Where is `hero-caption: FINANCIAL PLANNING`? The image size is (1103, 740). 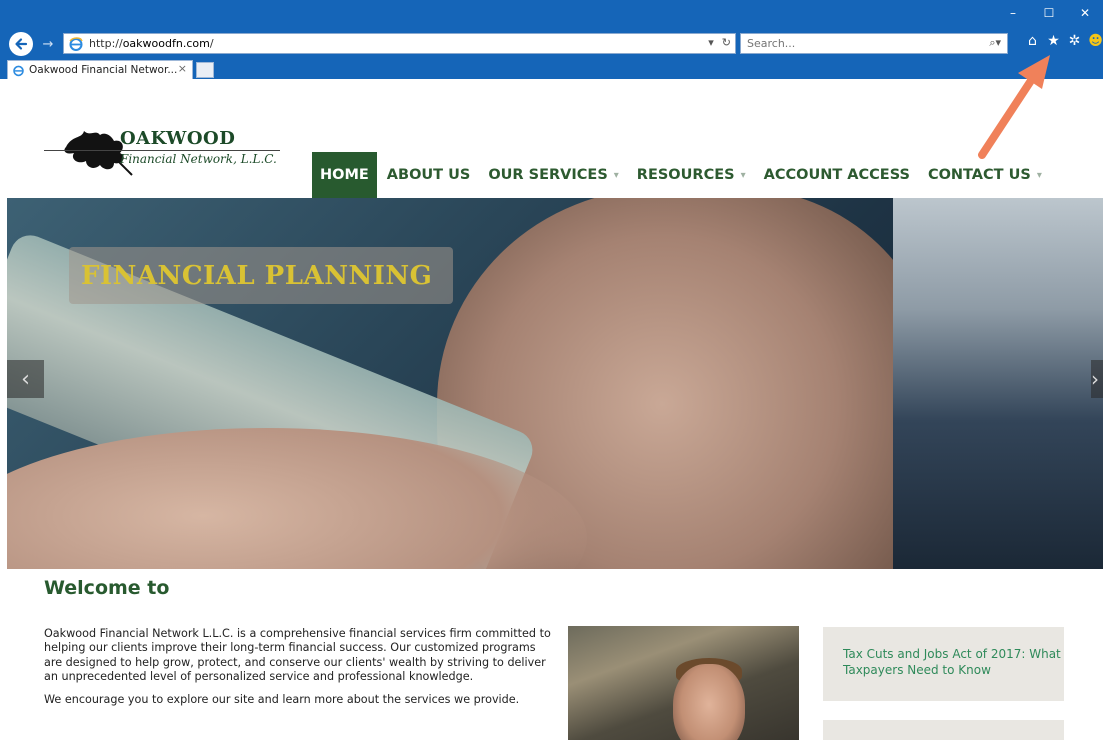 hero-caption: FINANCIAL PLANNING is located at coordinates (261, 275).